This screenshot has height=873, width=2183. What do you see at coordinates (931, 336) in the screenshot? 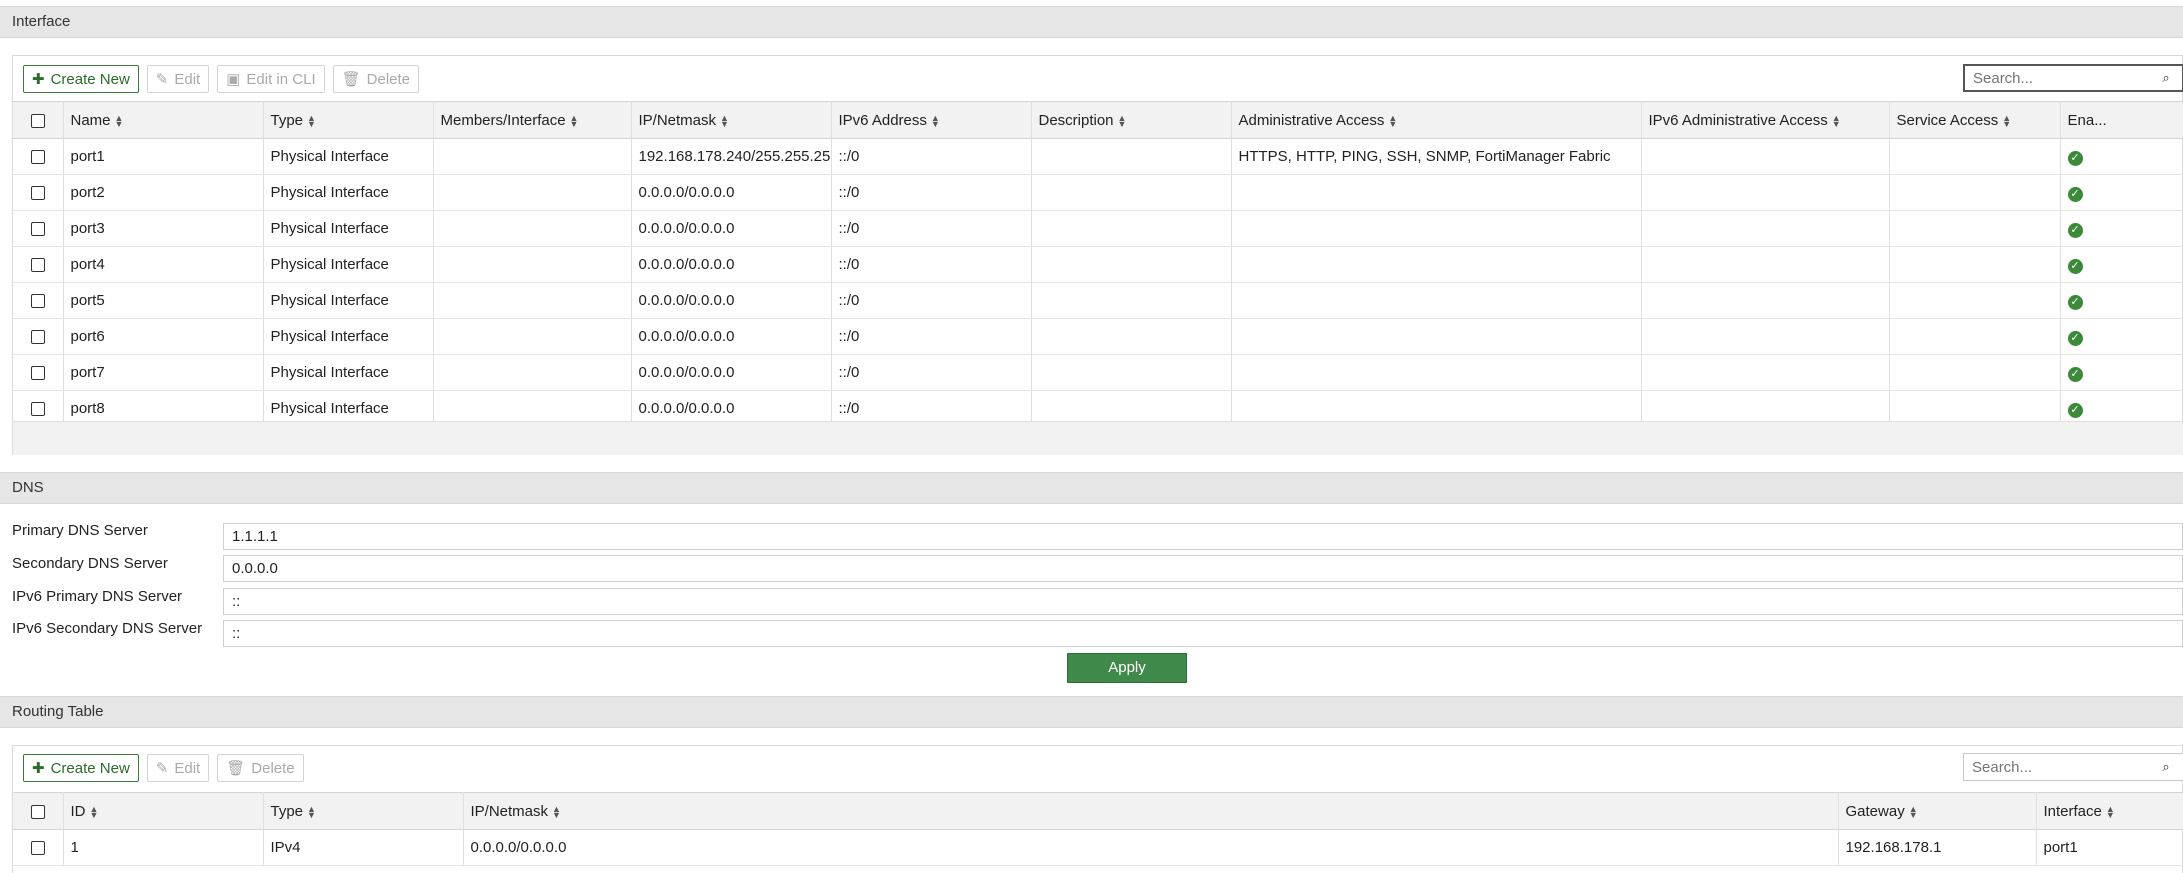
I see `iface-ipv6: ::/0` at bounding box center [931, 336].